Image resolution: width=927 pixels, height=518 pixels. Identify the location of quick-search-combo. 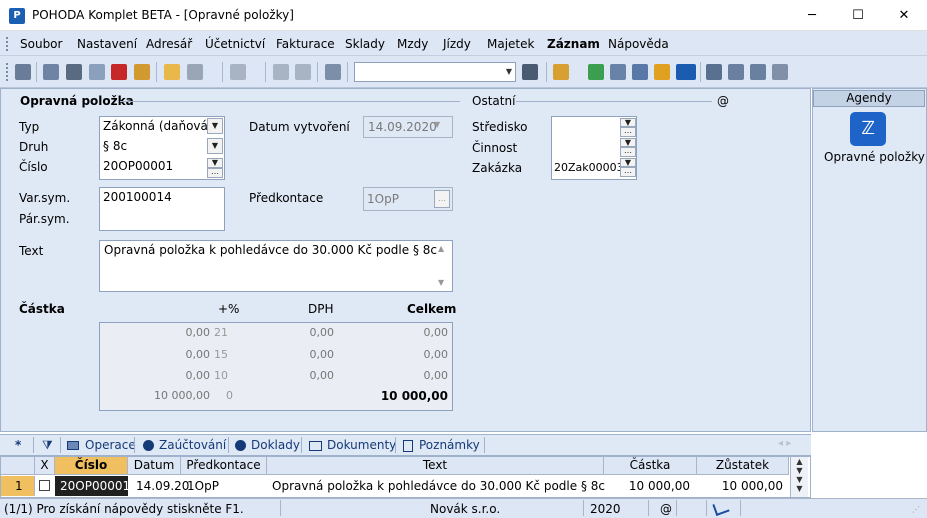
(435, 72).